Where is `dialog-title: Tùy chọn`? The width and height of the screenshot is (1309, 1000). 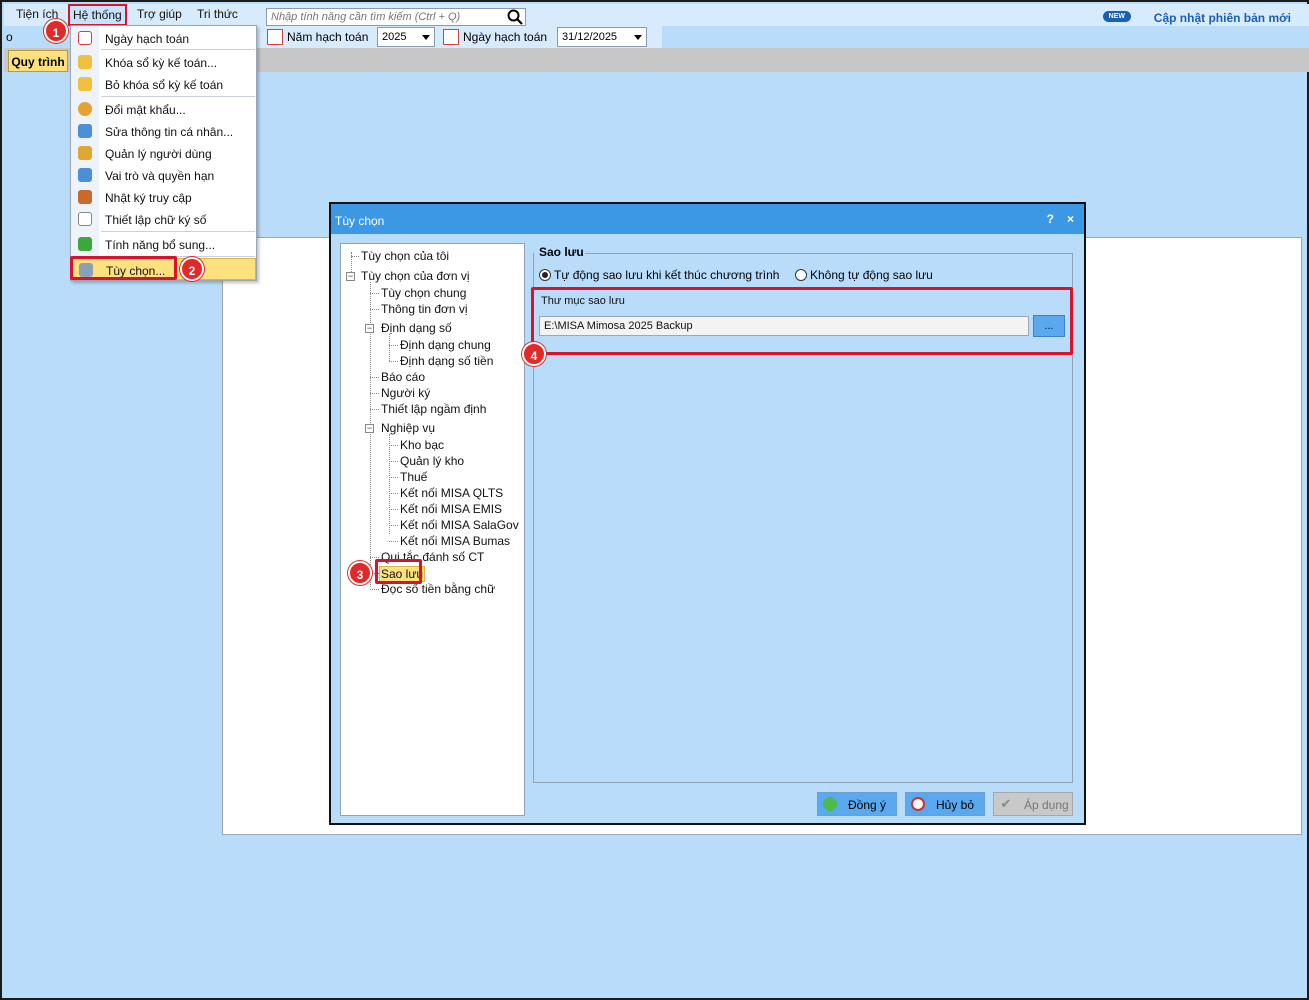 dialog-title: Tùy chọn is located at coordinates (360, 221).